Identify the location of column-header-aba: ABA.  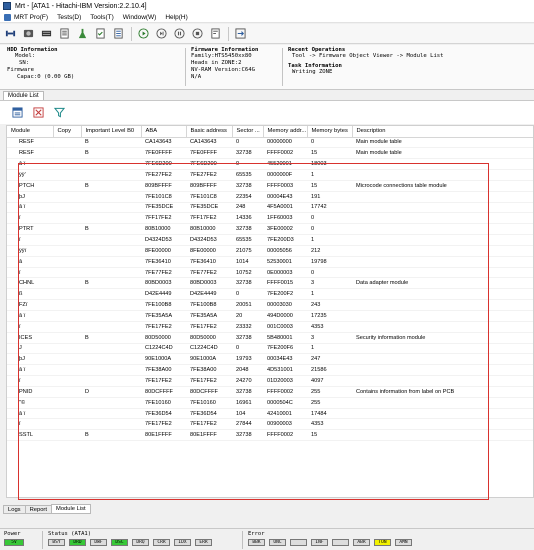
(164, 132).